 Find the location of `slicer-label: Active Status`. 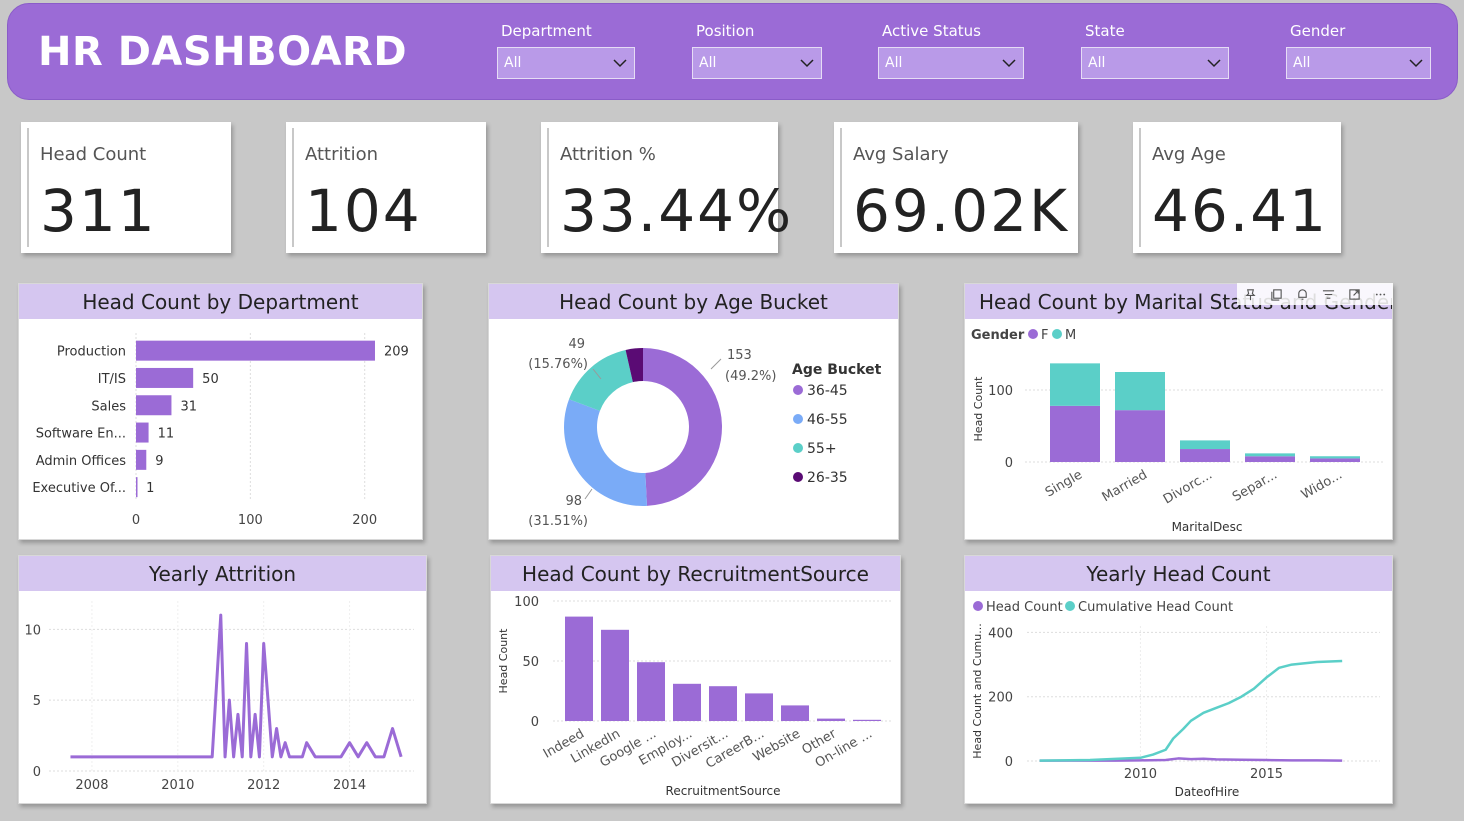

slicer-label: Active Status is located at coordinates (931, 31).